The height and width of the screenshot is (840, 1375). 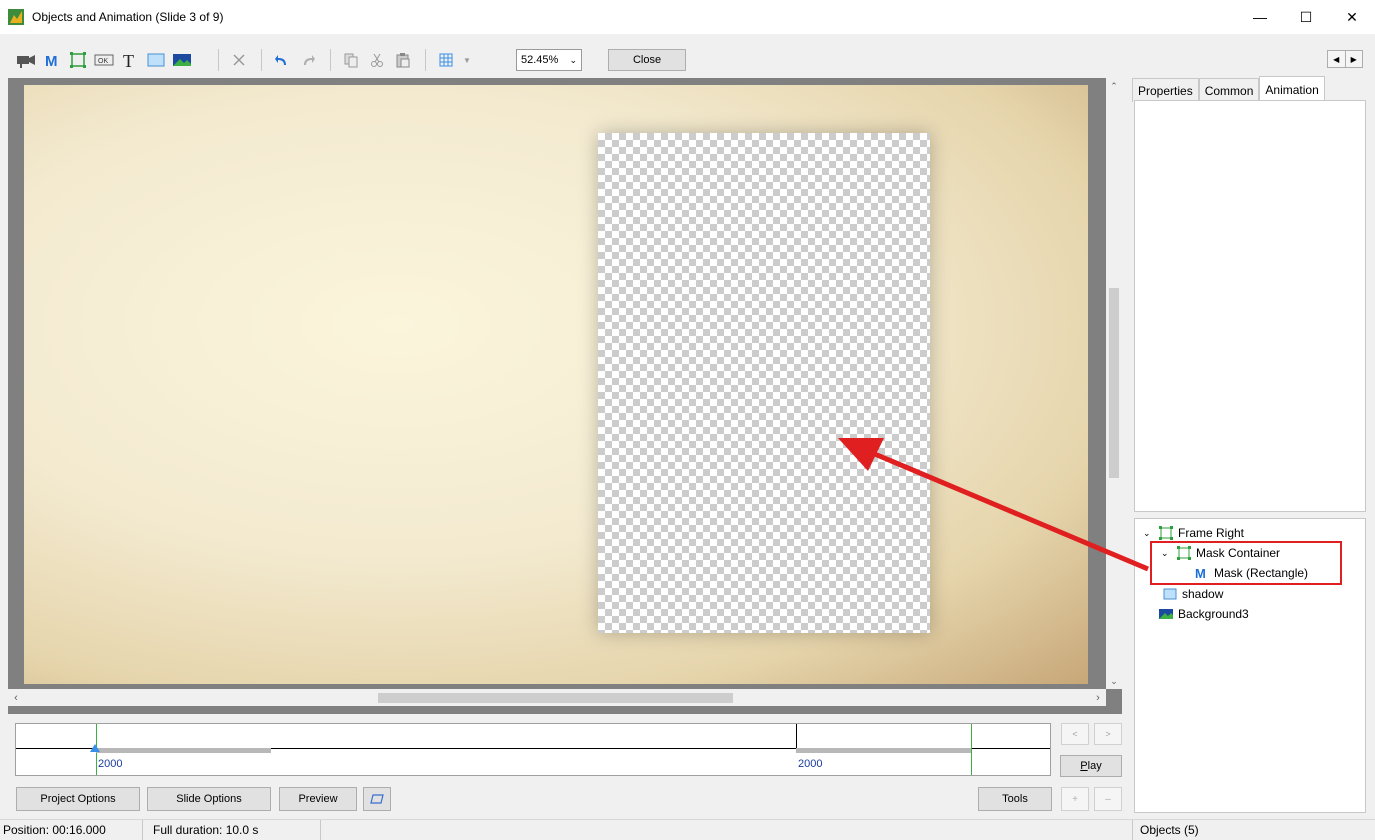 I want to click on svg-text: T, so click(x=128, y=60).